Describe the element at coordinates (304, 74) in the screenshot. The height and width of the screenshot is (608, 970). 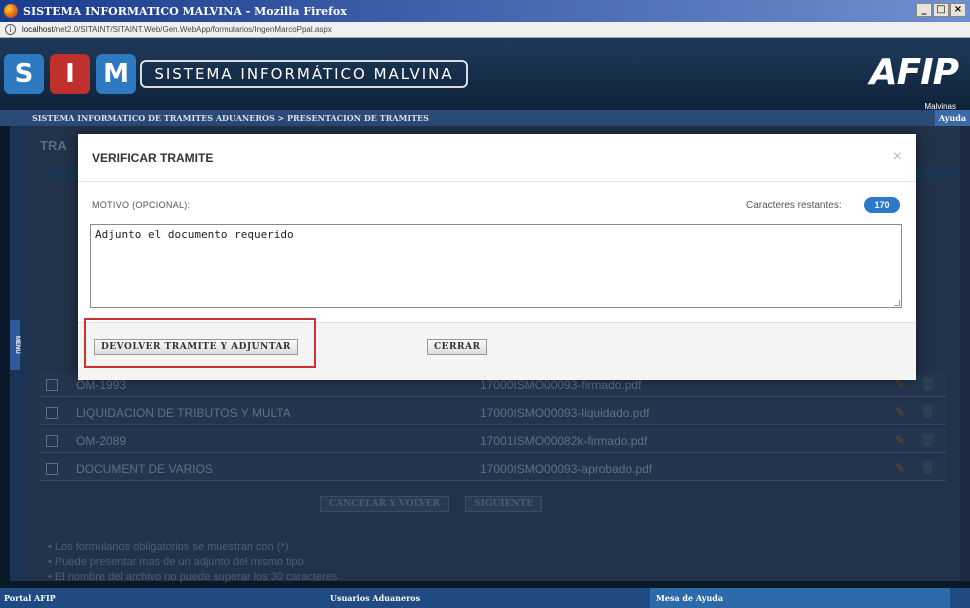
I see `app-title: SISTEMA INFORMÁTICO MALVINA` at that location.